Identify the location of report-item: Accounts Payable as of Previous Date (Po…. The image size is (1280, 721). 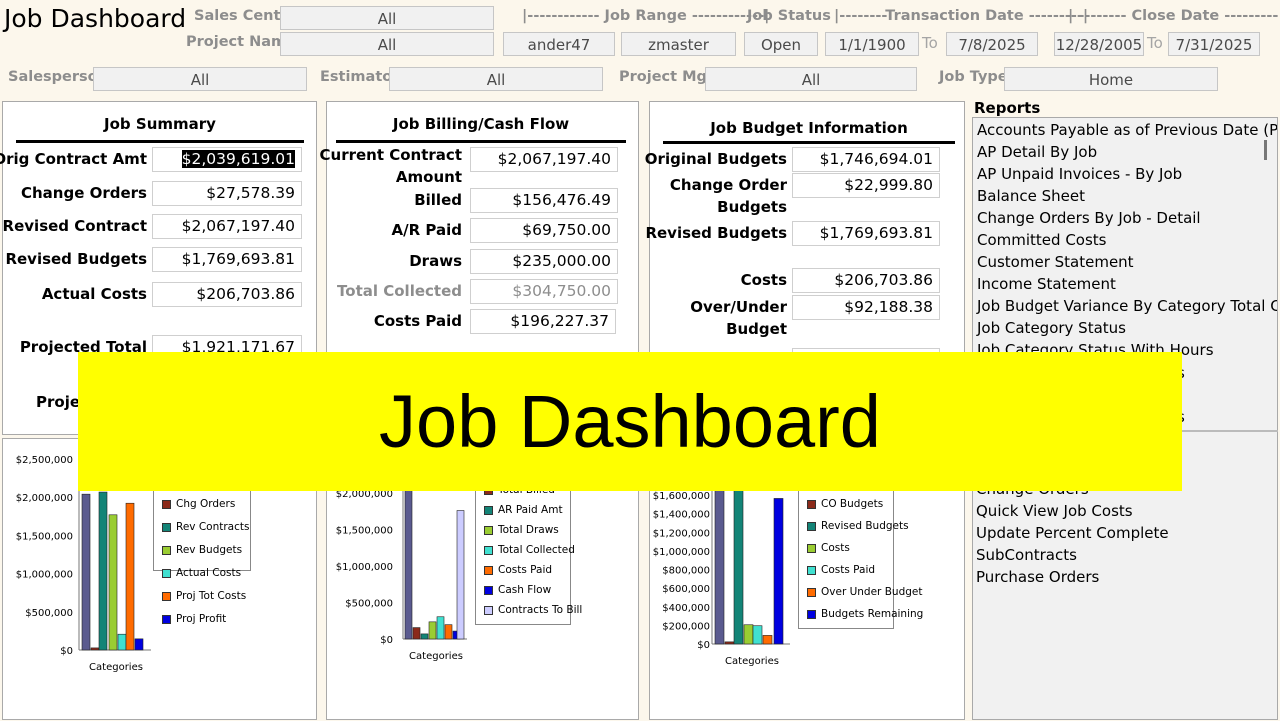
(1127, 130).